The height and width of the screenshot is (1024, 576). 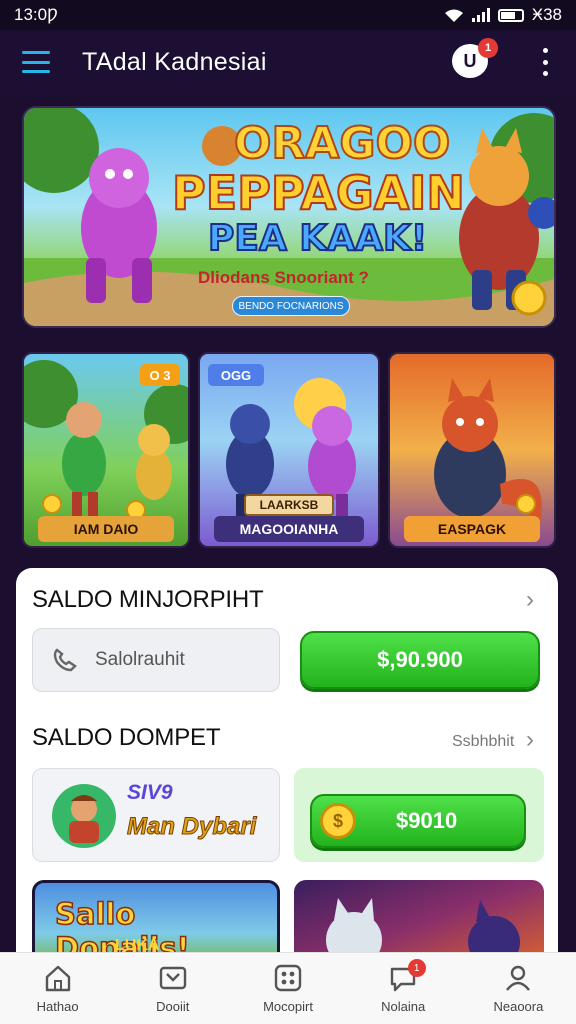 What do you see at coordinates (488, 48) in the screenshot?
I see `notification-badge: 1` at bounding box center [488, 48].